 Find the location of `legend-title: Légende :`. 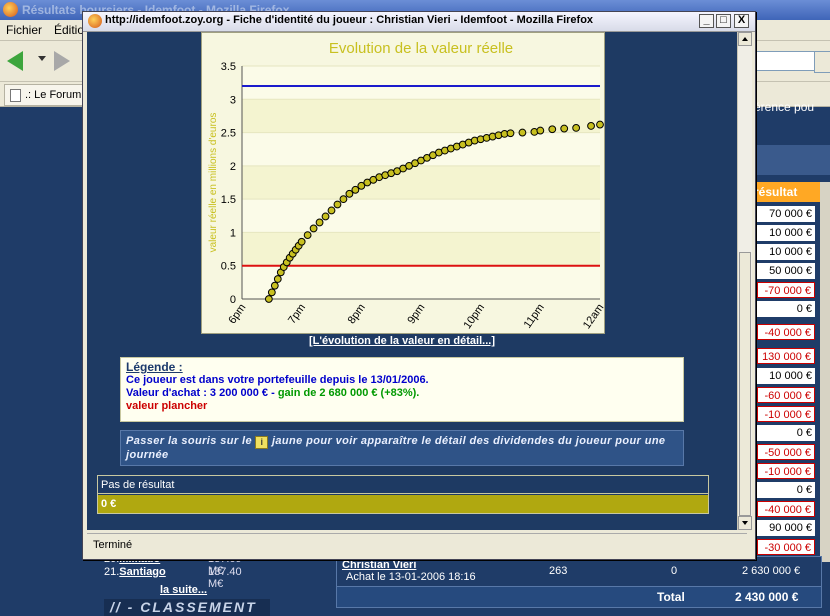

legend-title: Légende : is located at coordinates (154, 367).